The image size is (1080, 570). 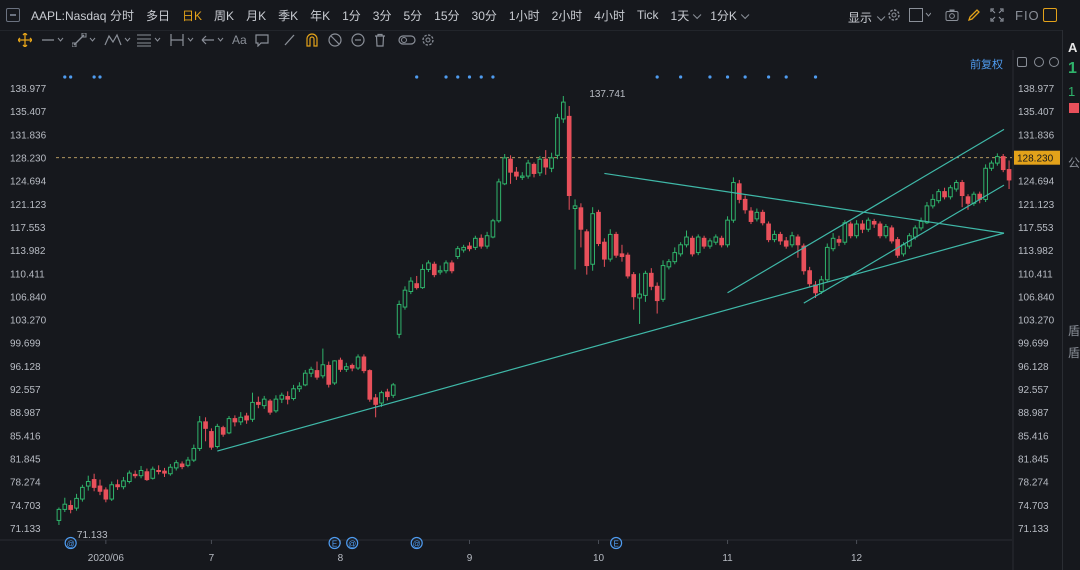 What do you see at coordinates (13, 15) in the screenshot?
I see `panel-toggle-icon` at bounding box center [13, 15].